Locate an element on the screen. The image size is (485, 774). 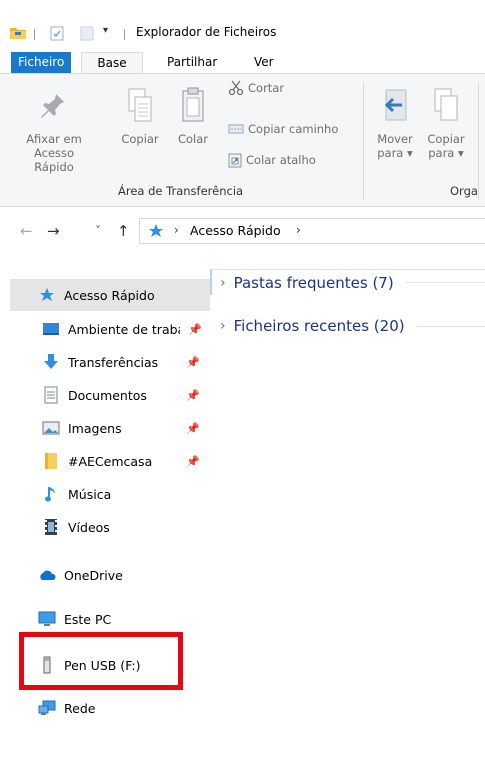
cloud-icon is located at coordinates (47, 575).